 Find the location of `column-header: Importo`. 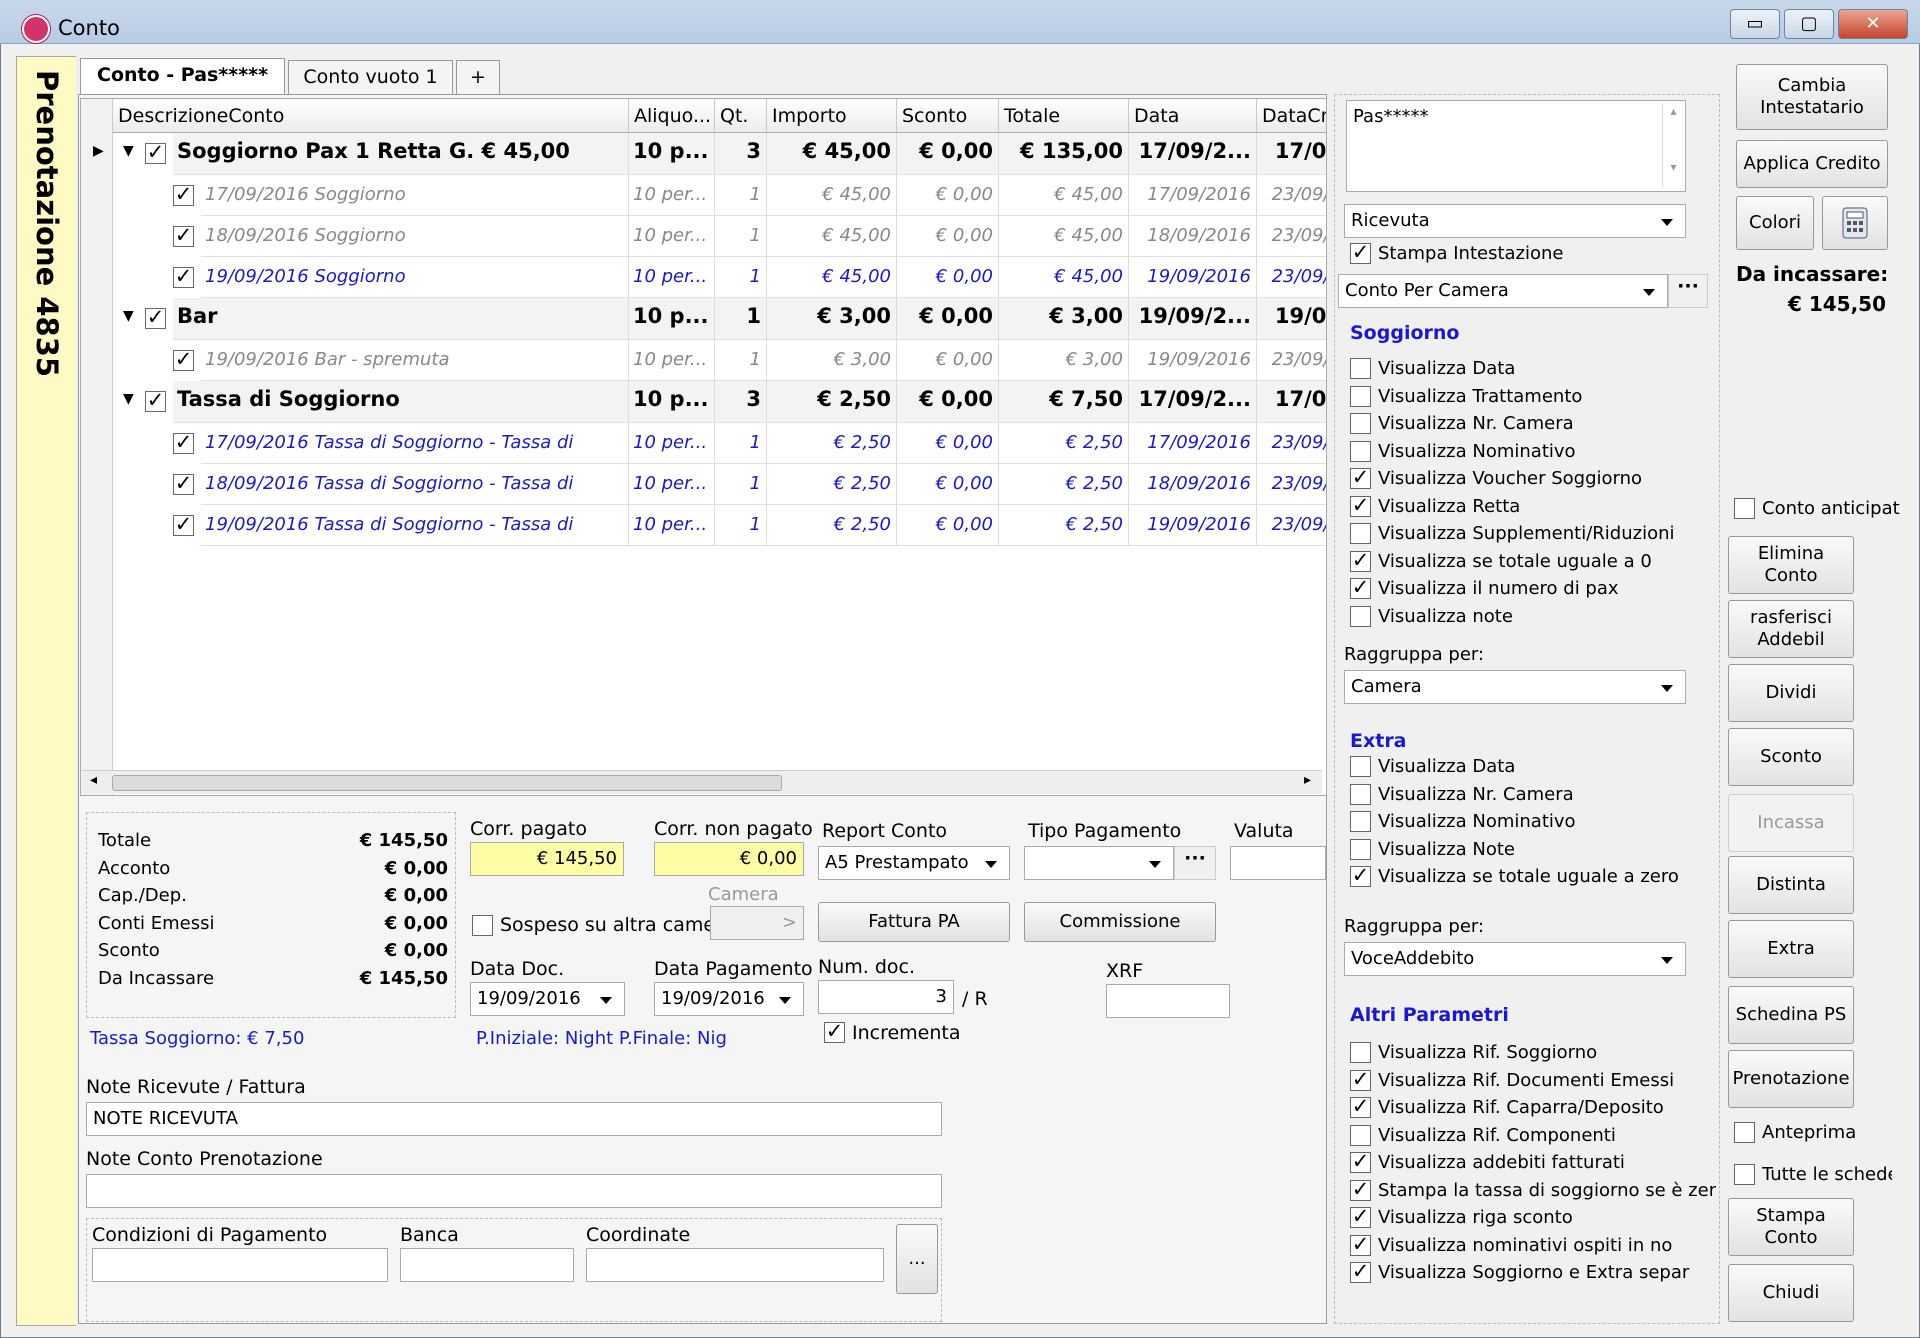

column-header: Importo is located at coordinates (832, 116).